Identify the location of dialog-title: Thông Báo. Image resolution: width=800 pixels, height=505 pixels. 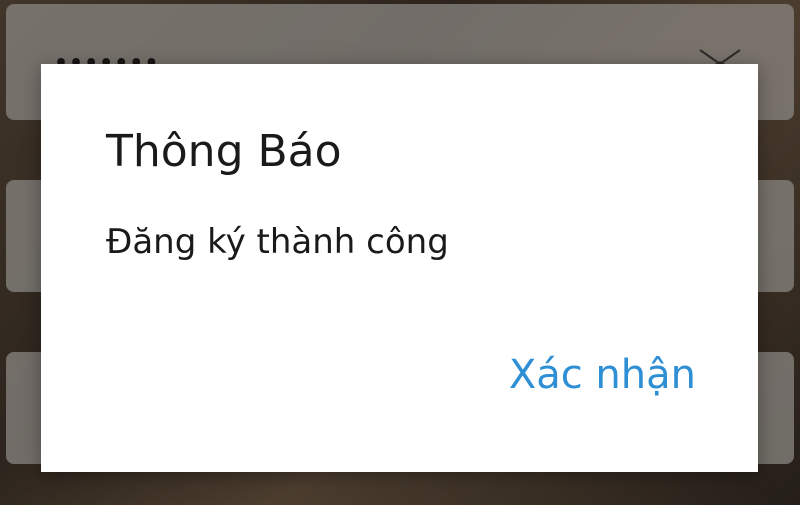
(224, 151).